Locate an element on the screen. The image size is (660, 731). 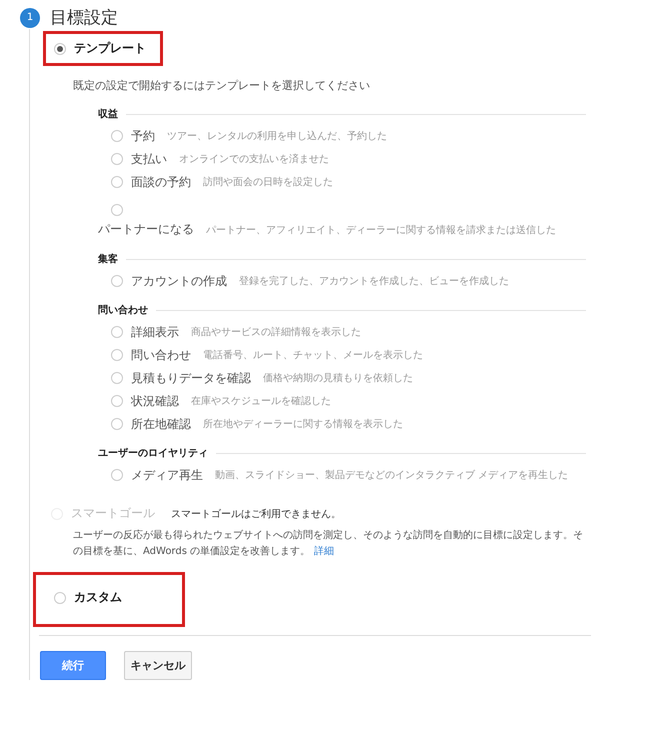
goal-label: 詳細表示 is located at coordinates (155, 332).